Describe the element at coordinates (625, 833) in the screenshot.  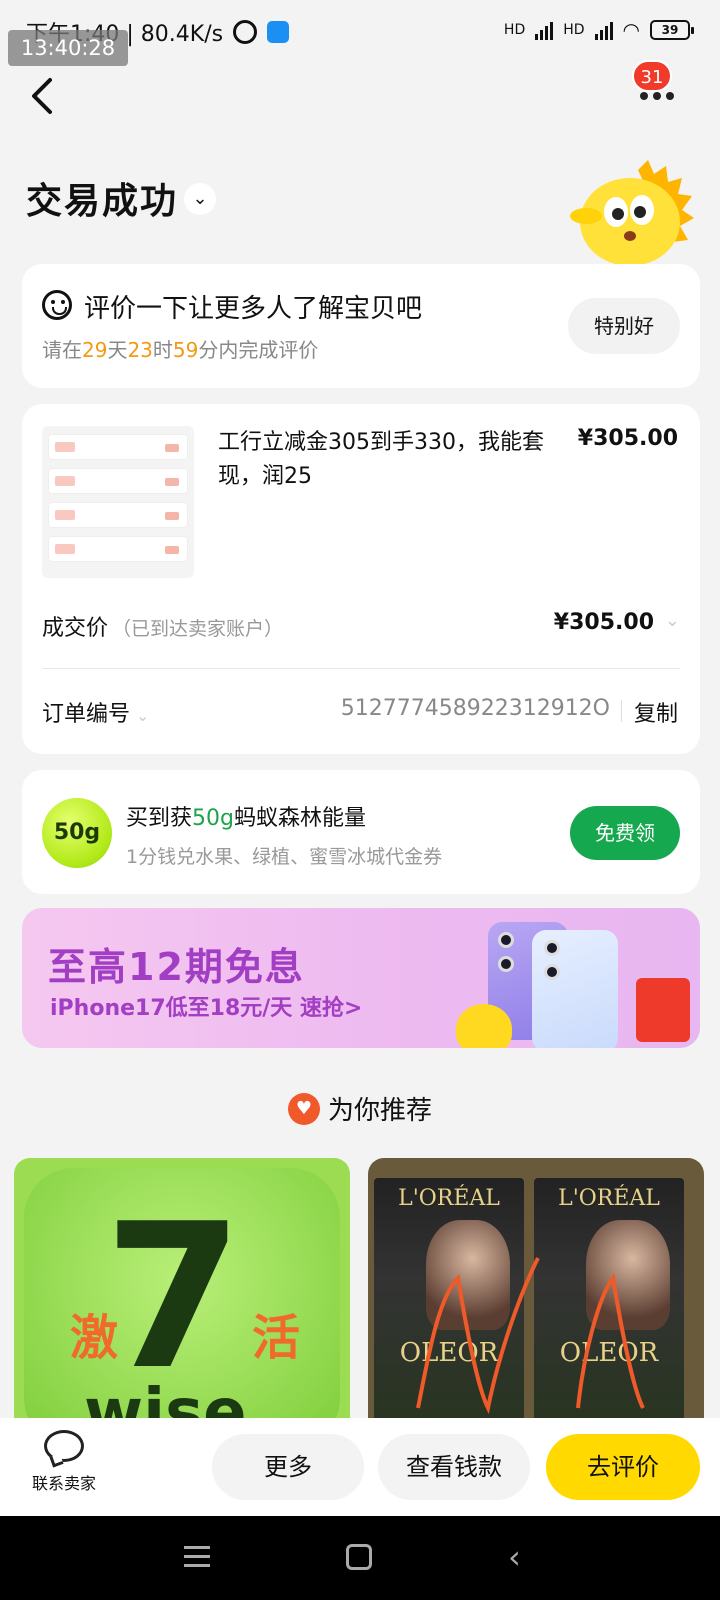
I see `claim-free-button: 免费领` at that location.